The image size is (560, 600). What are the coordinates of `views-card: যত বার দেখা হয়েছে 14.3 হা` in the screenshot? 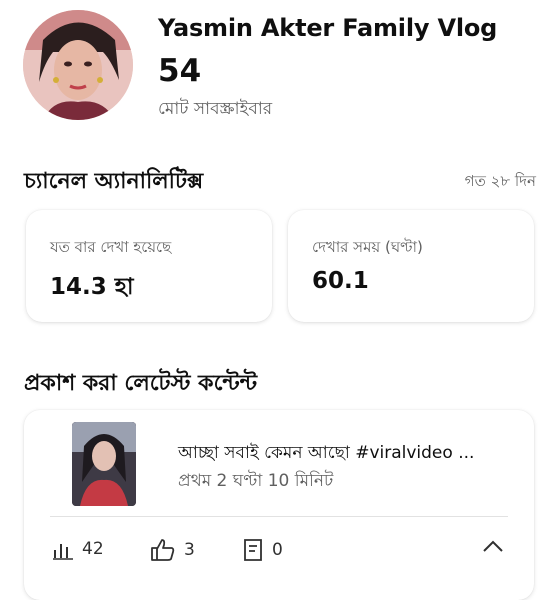 It's located at (149, 266).